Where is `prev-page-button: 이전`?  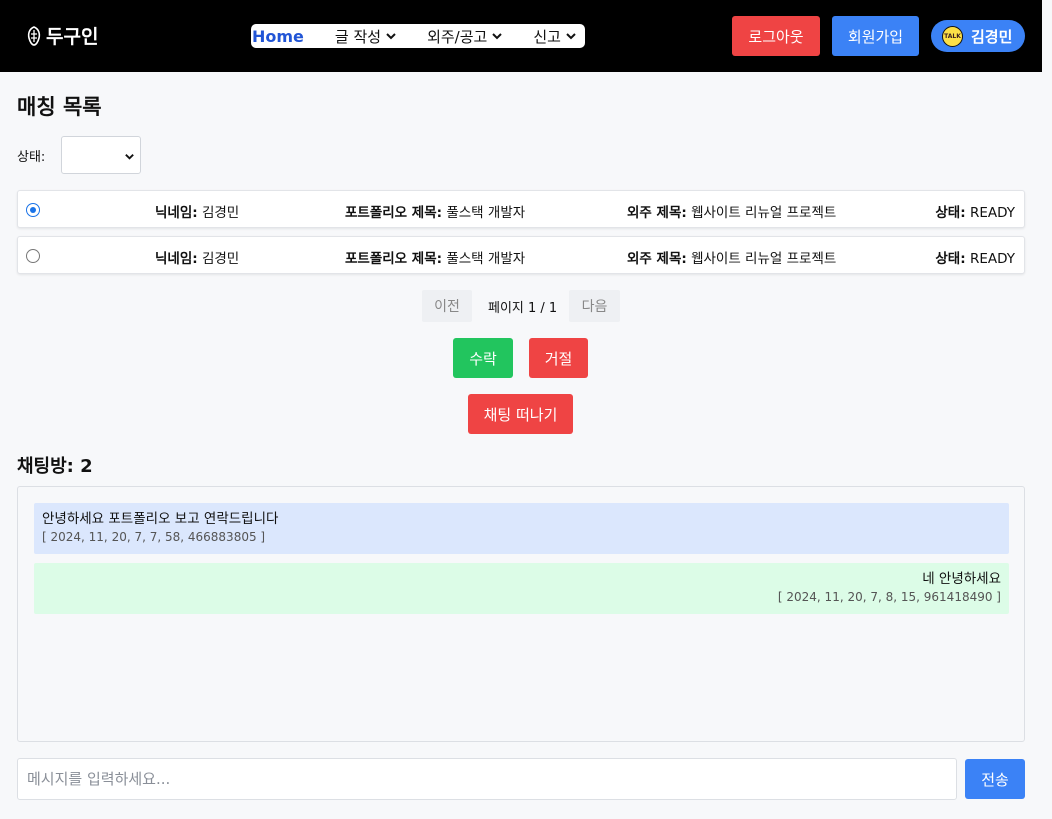
prev-page-button: 이전 is located at coordinates (447, 306).